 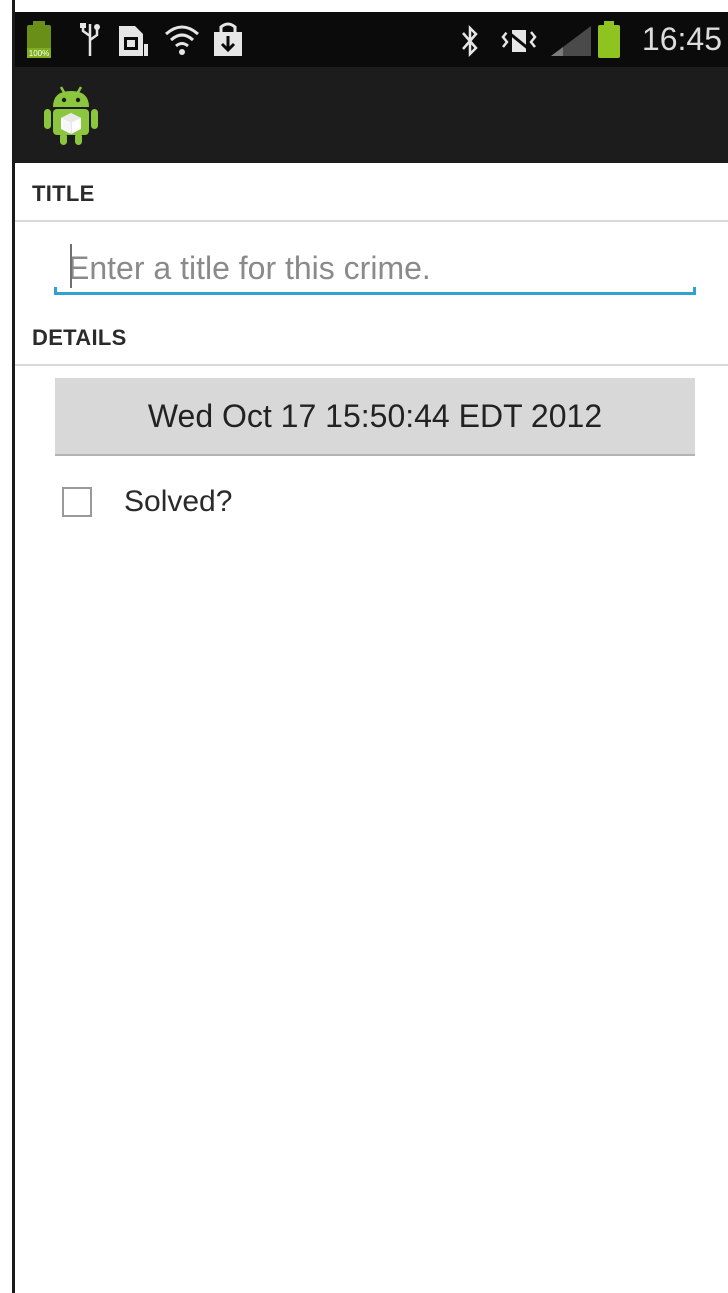 I want to click on wifi-icon, so click(x=182, y=42).